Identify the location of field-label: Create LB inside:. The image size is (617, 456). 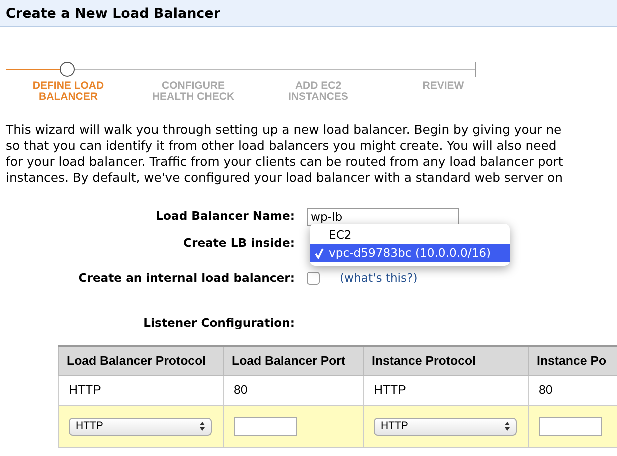
(239, 243).